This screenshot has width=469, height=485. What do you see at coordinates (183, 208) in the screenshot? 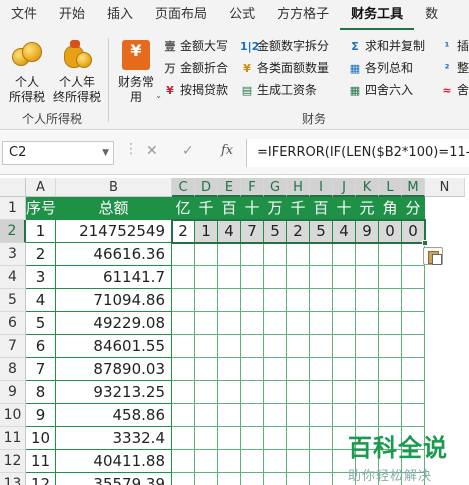
I see `cell-header-unit: 亿` at bounding box center [183, 208].